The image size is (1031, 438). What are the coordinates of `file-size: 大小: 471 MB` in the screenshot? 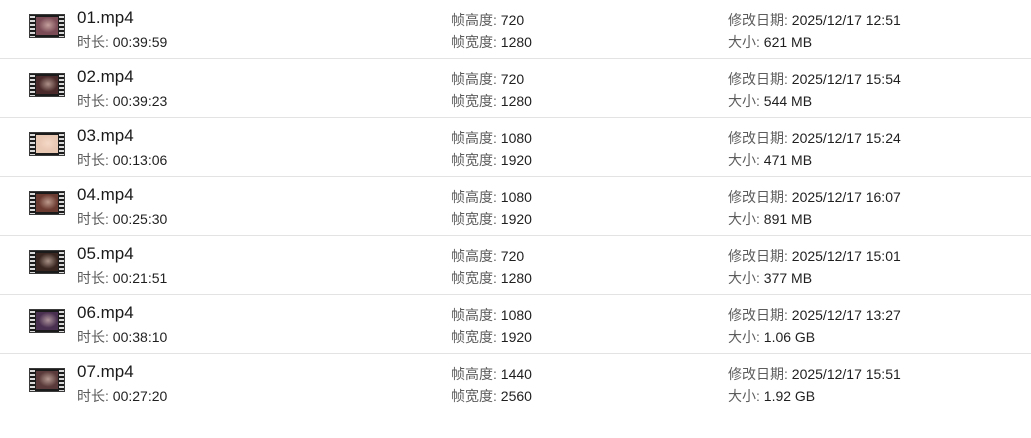 It's located at (770, 160).